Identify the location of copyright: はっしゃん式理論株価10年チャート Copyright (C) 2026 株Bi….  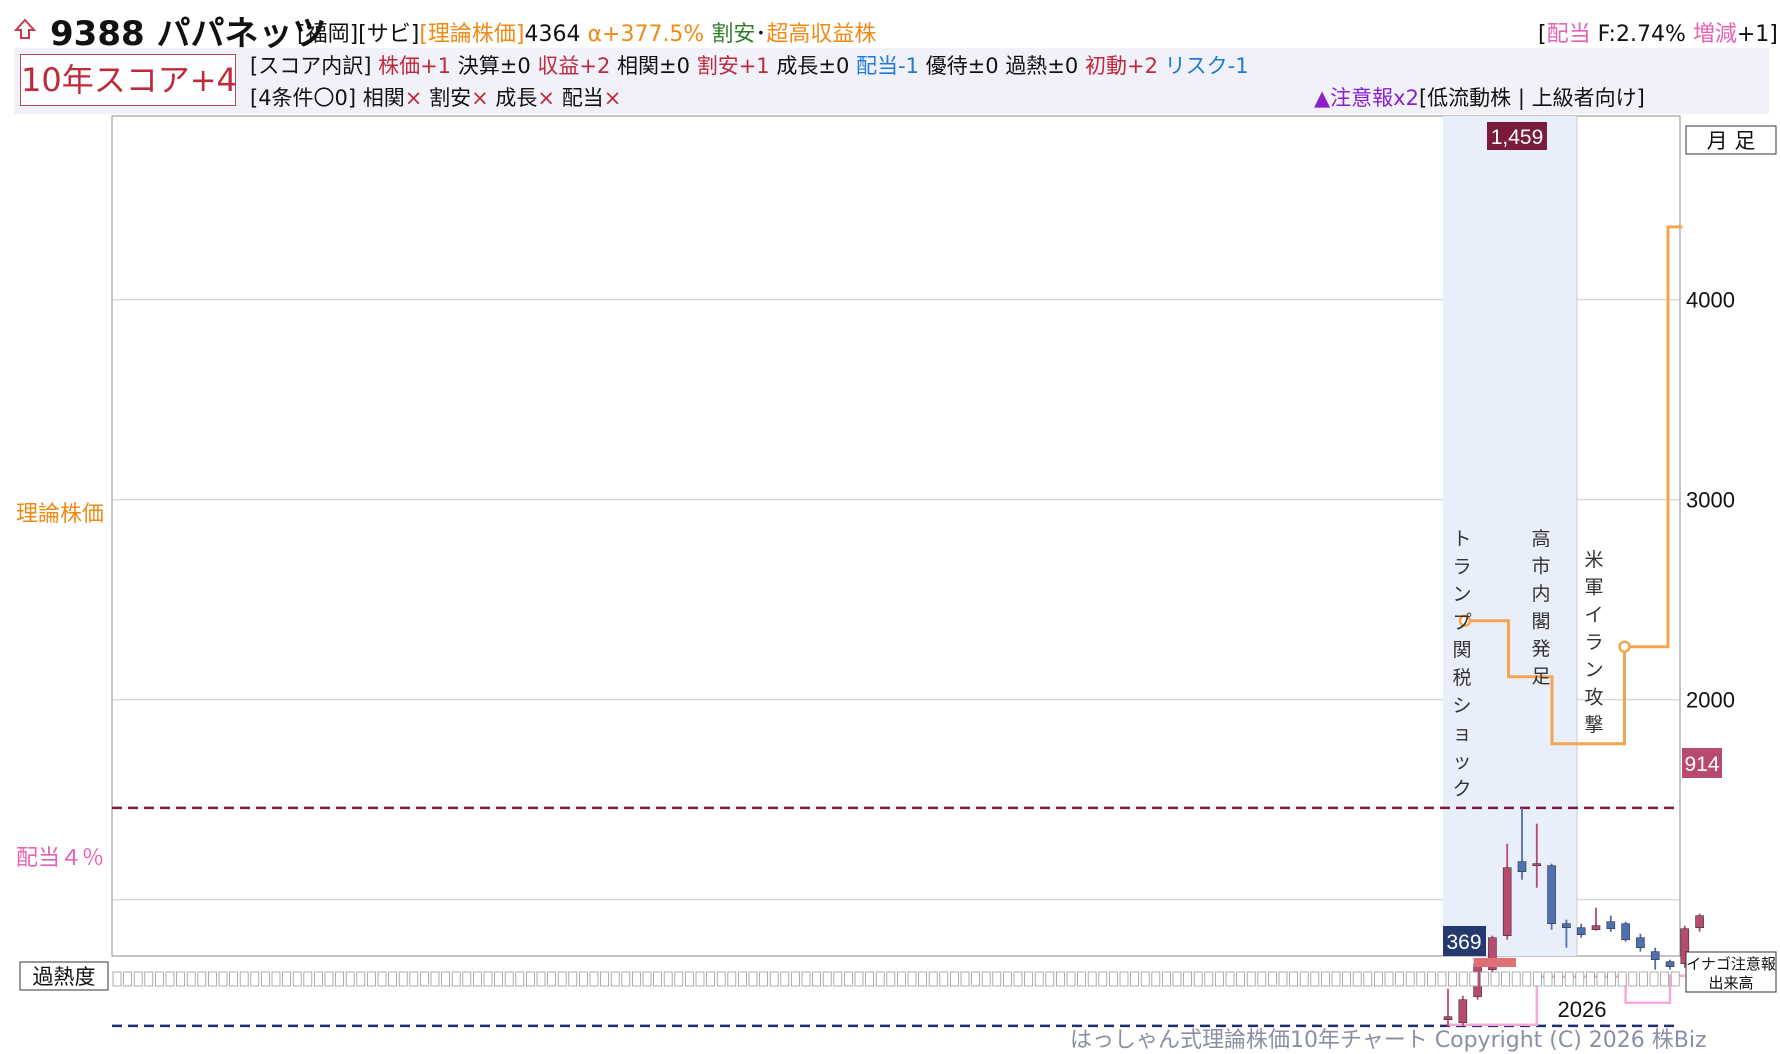
(1388, 1040).